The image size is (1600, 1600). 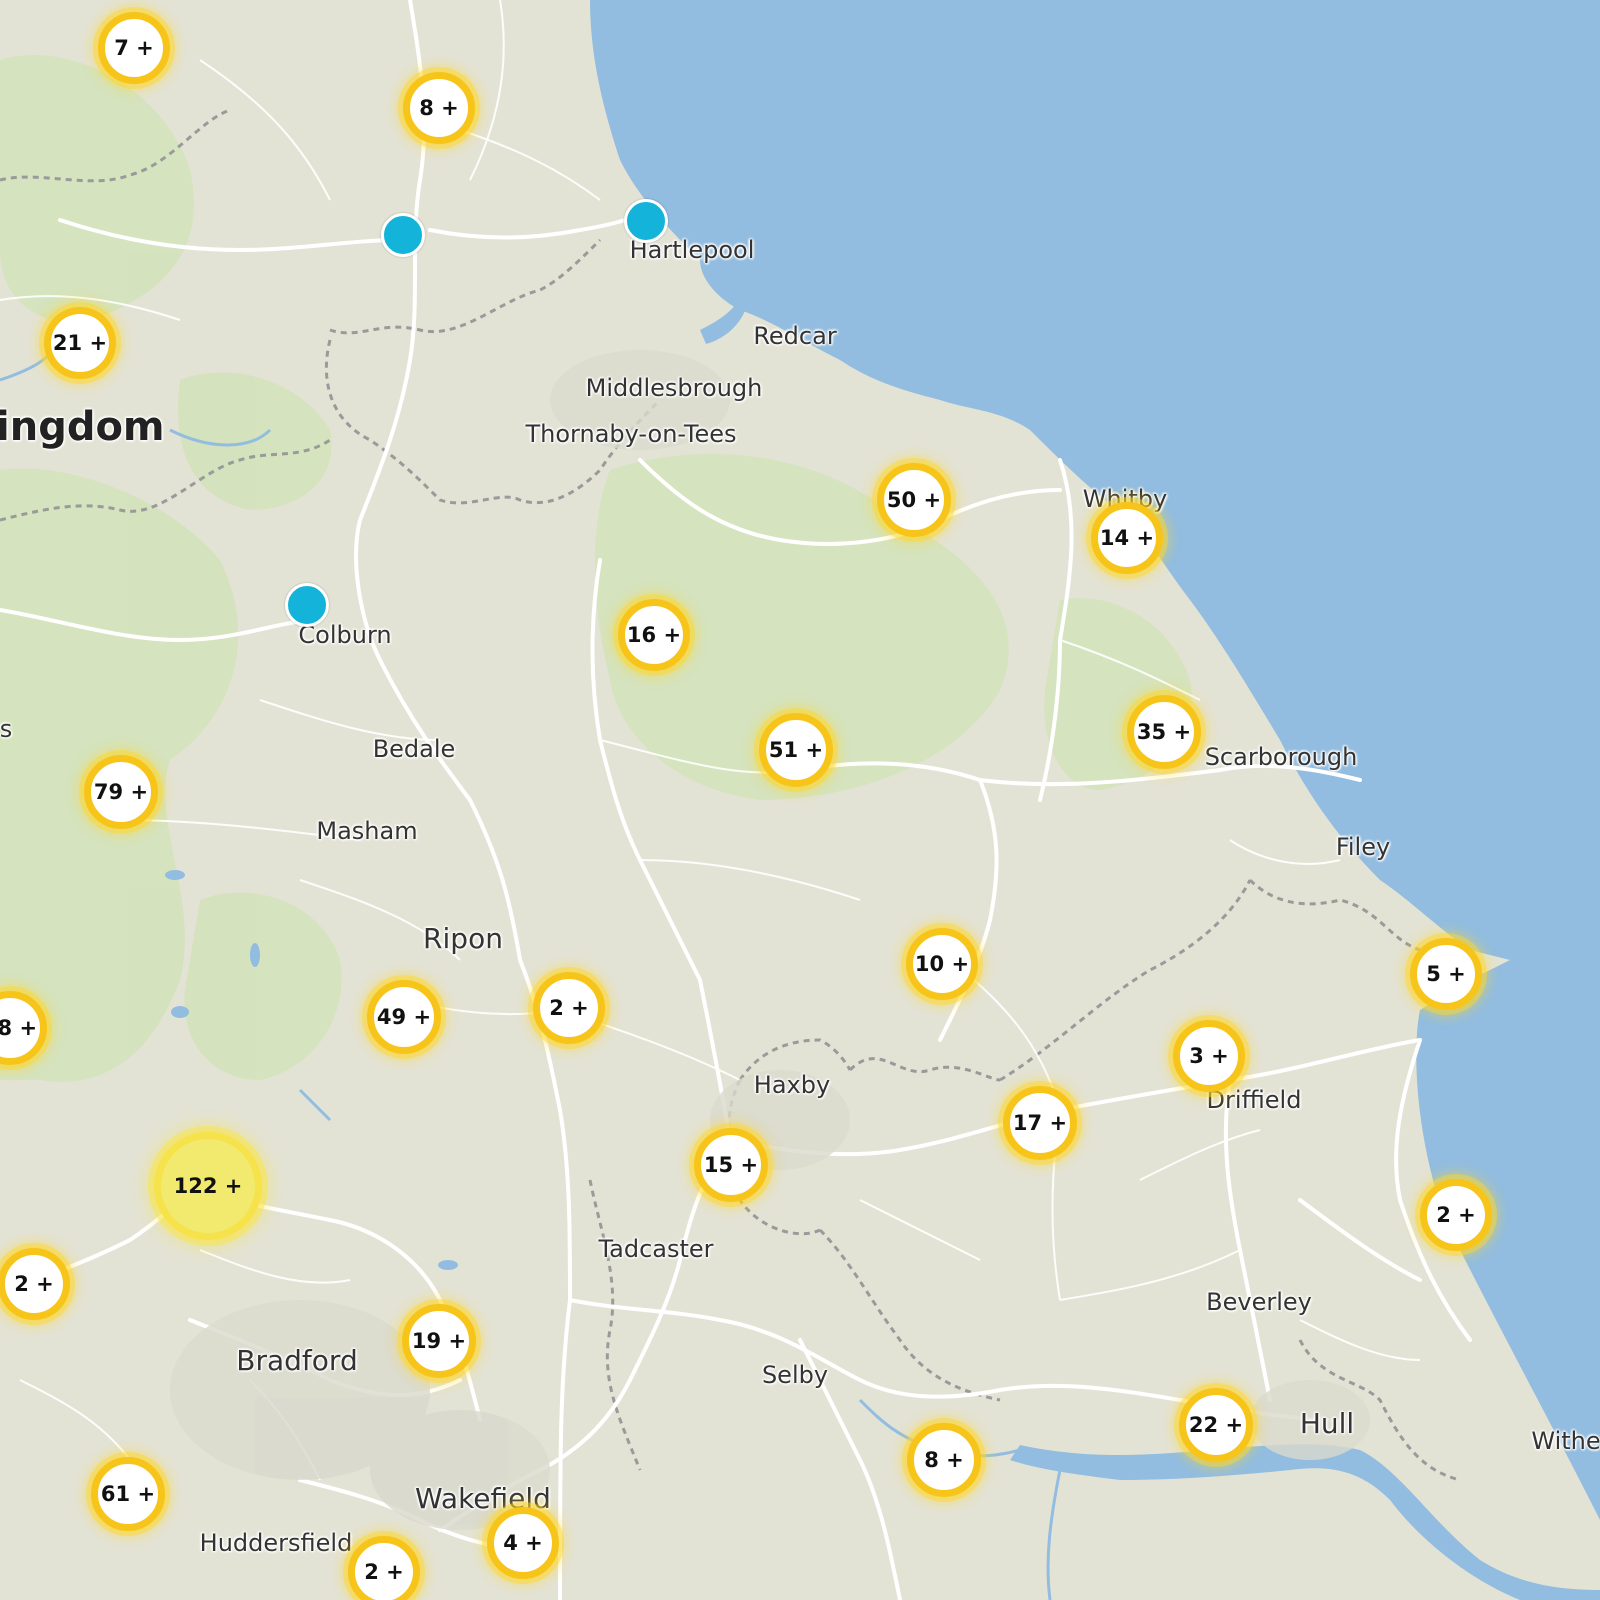 I want to click on place-label-tadcaster: Tadcaster, so click(x=656, y=1249).